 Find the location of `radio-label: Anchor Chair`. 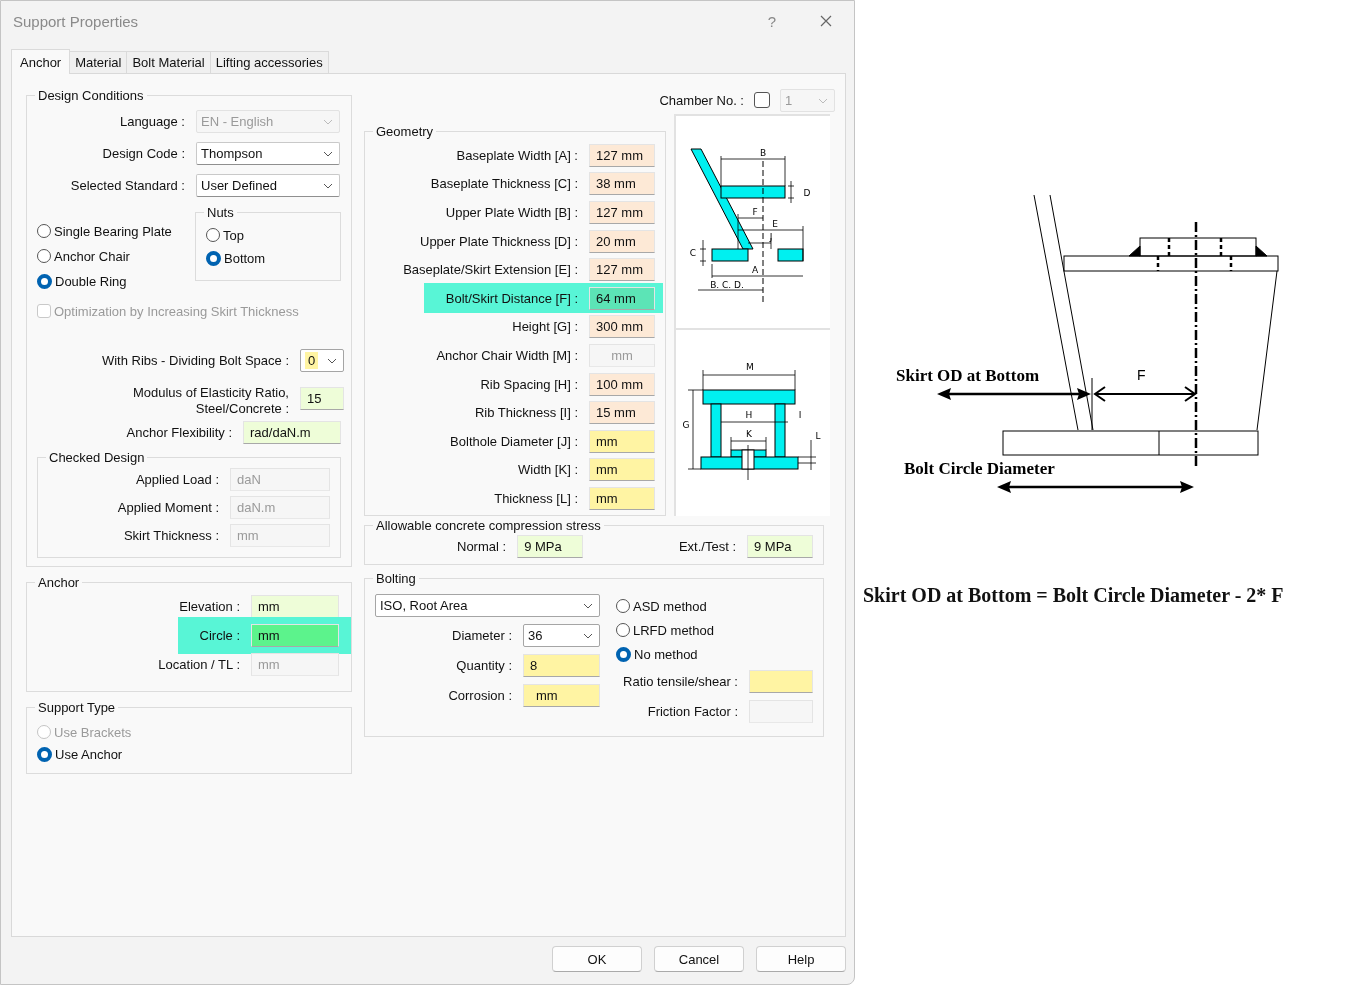

radio-label: Anchor Chair is located at coordinates (92, 256).